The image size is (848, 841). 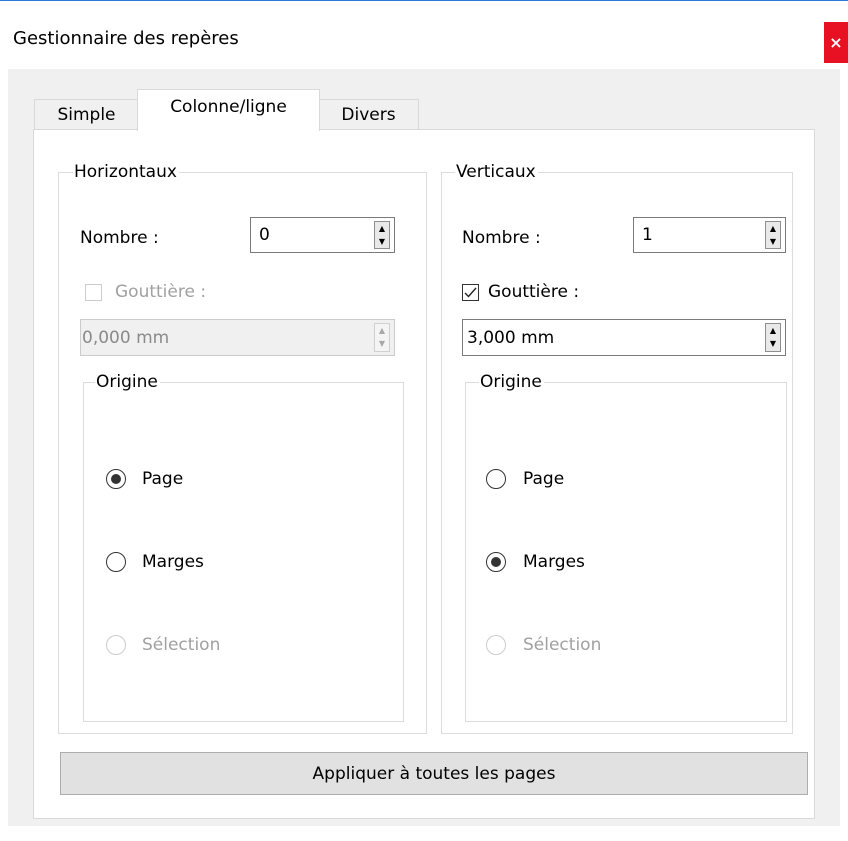 I want to click on tab-divers-label: Divers, so click(x=368, y=115).